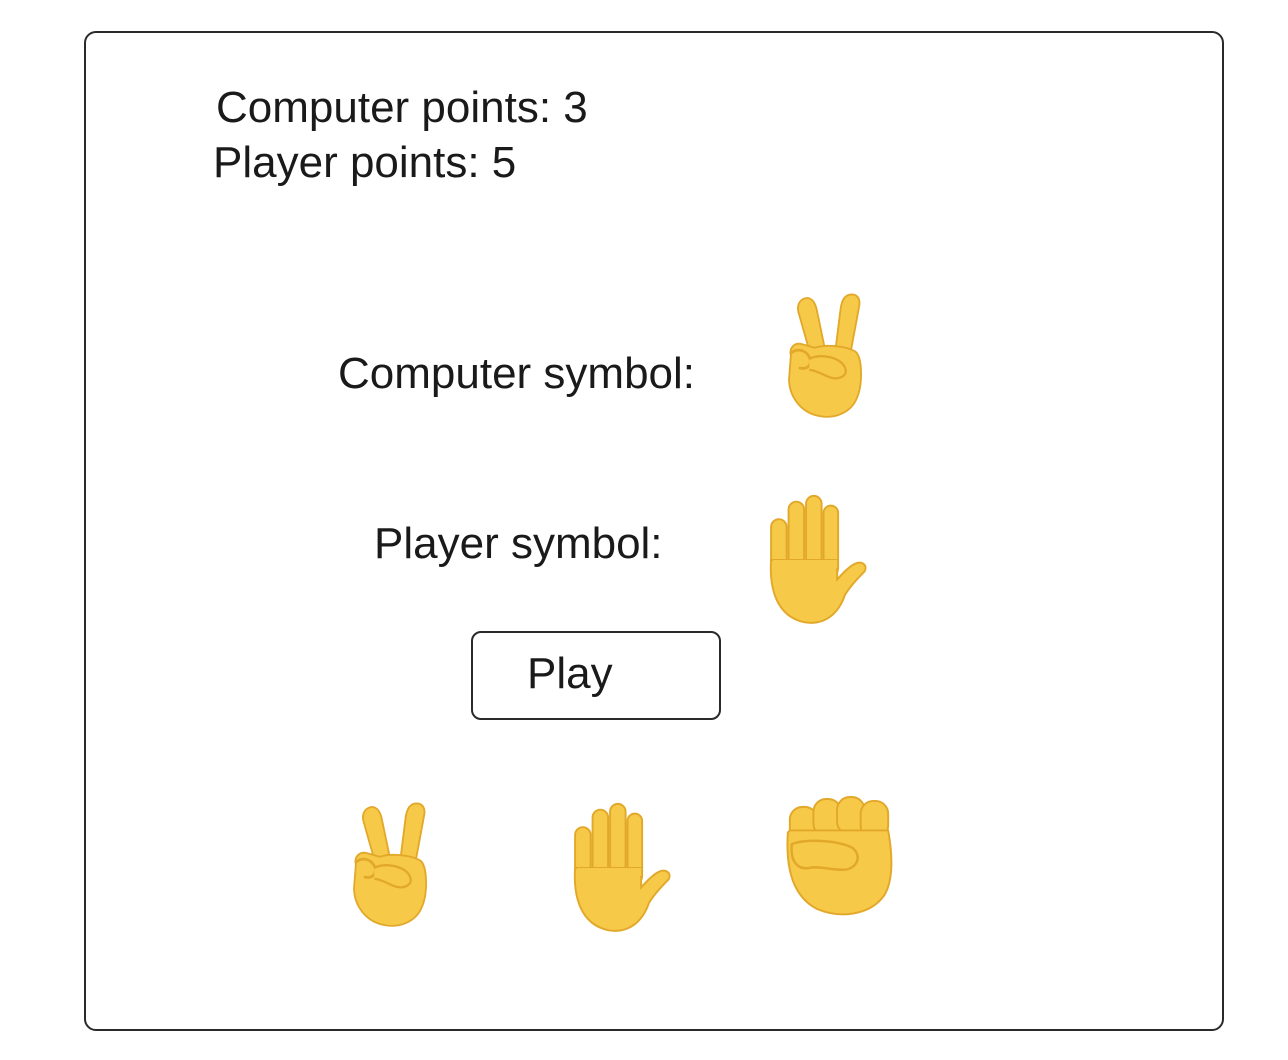  What do you see at coordinates (824, 357) in the screenshot?
I see `victory-hand-icon` at bounding box center [824, 357].